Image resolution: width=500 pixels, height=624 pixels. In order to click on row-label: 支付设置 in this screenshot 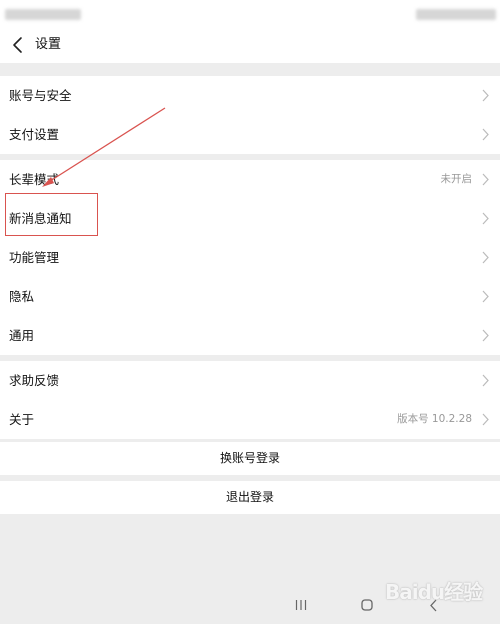, I will do `click(34, 134)`.